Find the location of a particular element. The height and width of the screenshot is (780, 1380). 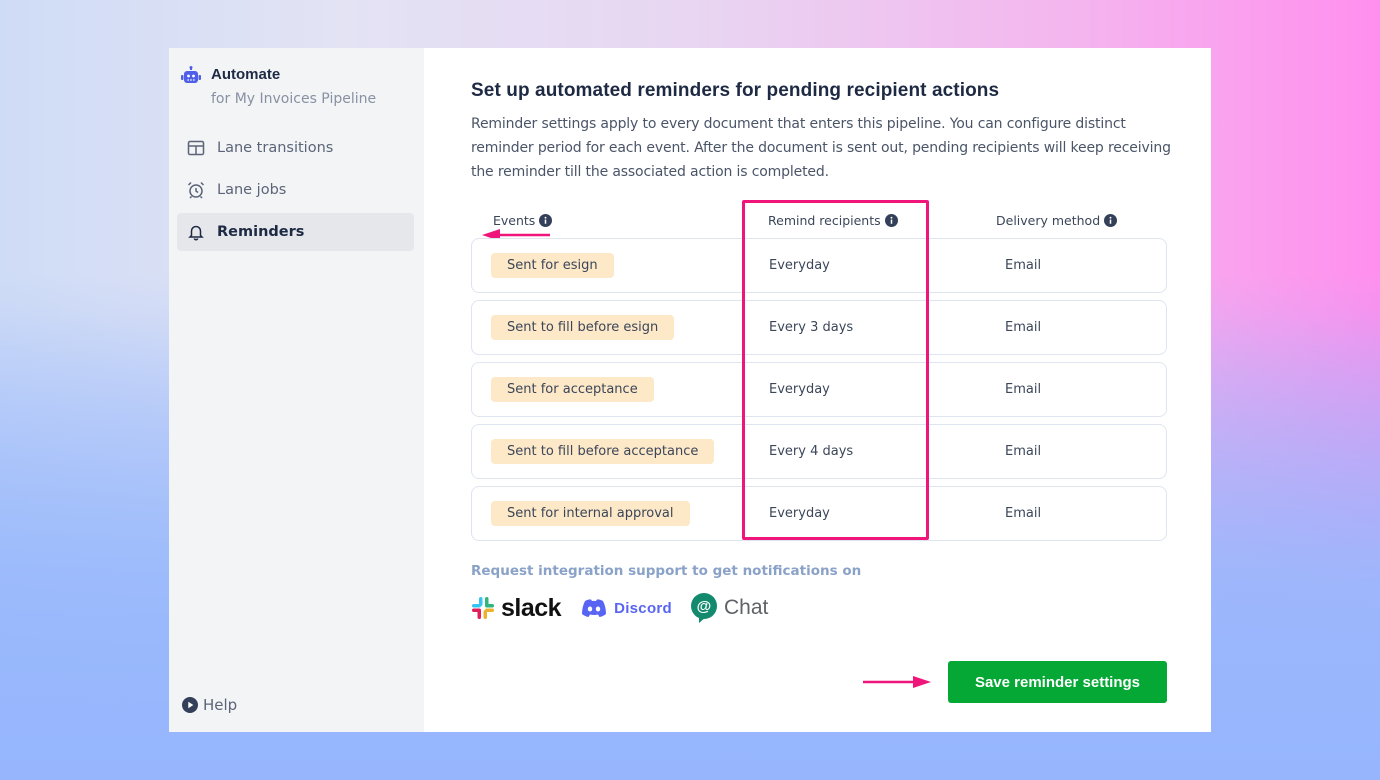

save-reminder-settings-button: Save reminder settings is located at coordinates (1057, 682).